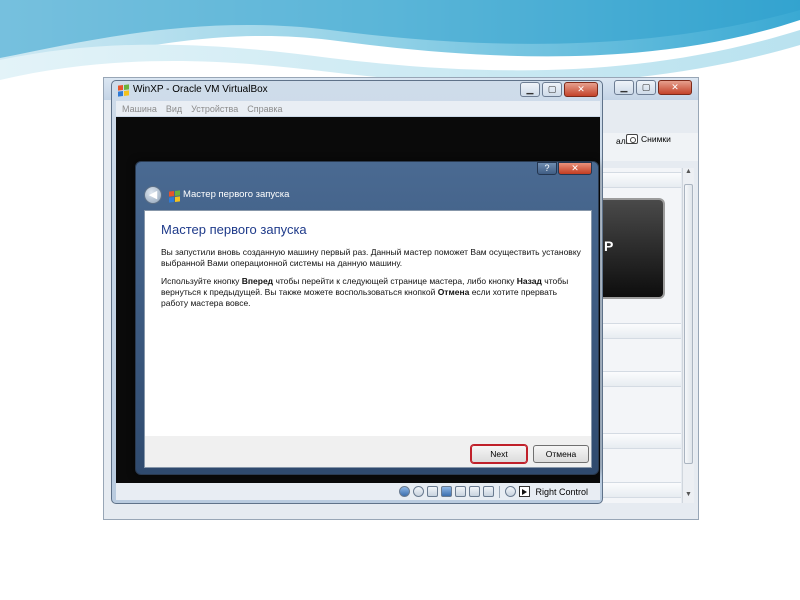  What do you see at coordinates (552, 89) in the screenshot?
I see `vm-maximize-button: ▢` at bounding box center [552, 89].